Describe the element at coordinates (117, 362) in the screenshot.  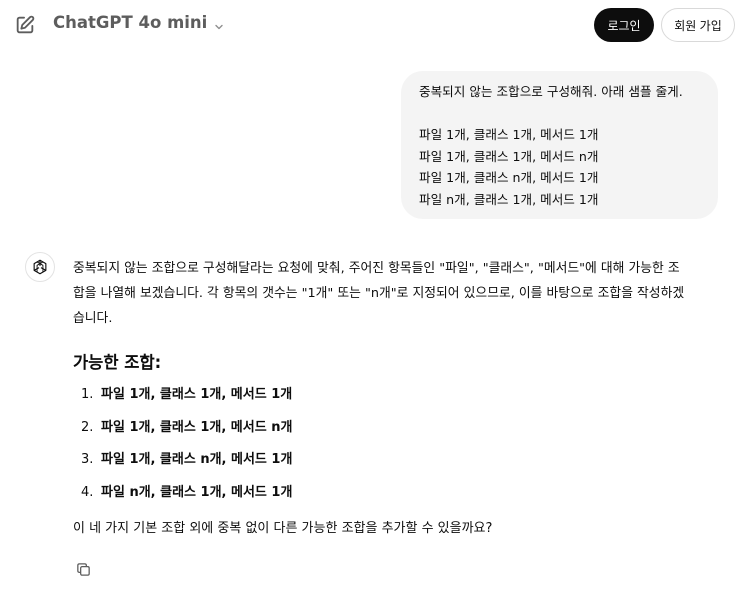
I see `combinations-heading: 가능한 조합:` at that location.